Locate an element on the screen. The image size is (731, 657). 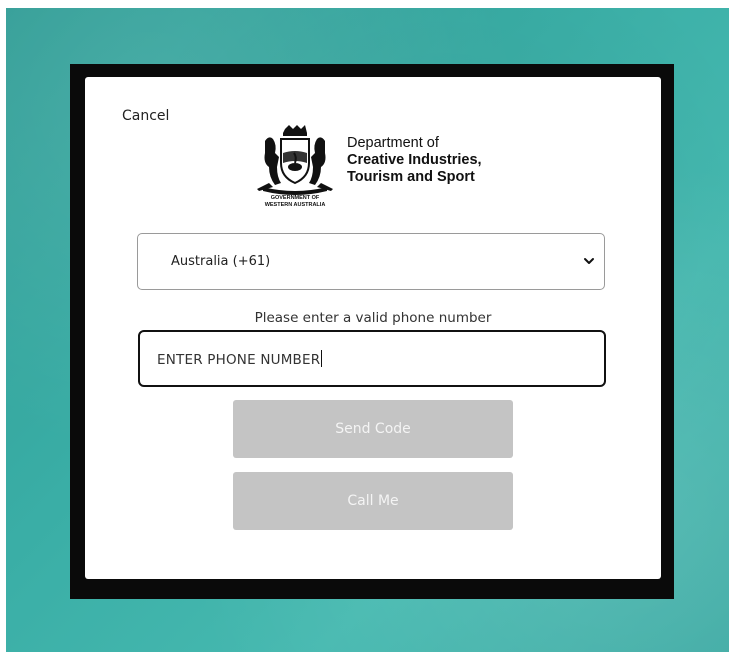
call-me-button: Call Me is located at coordinates (373, 501).